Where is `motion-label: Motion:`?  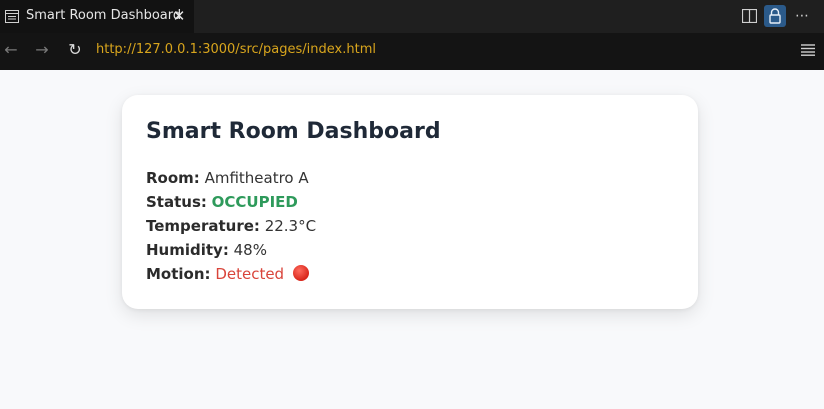 motion-label: Motion: is located at coordinates (178, 274).